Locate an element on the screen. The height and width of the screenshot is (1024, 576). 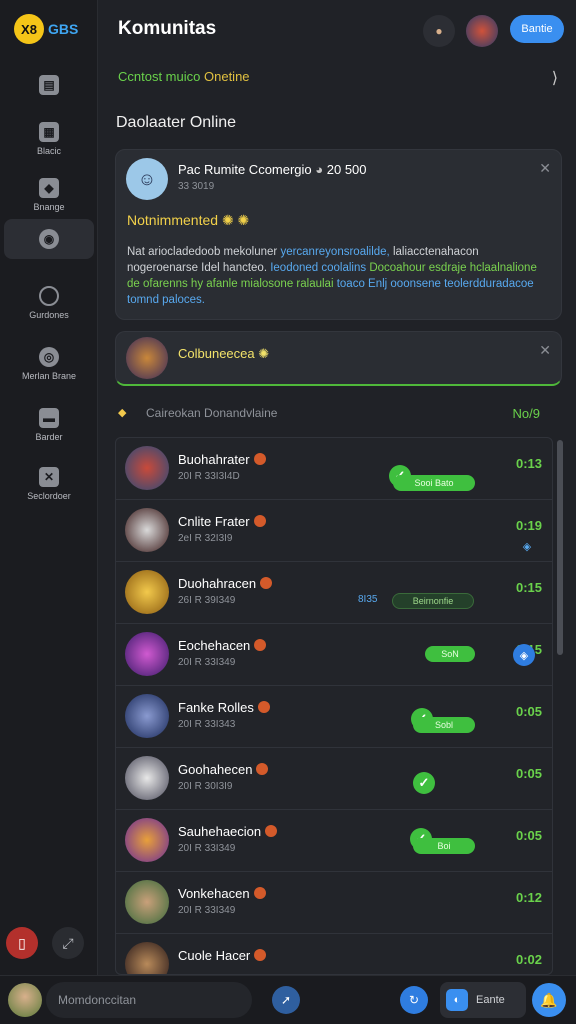
target-icon: ◉ is located at coordinates (49, 239).